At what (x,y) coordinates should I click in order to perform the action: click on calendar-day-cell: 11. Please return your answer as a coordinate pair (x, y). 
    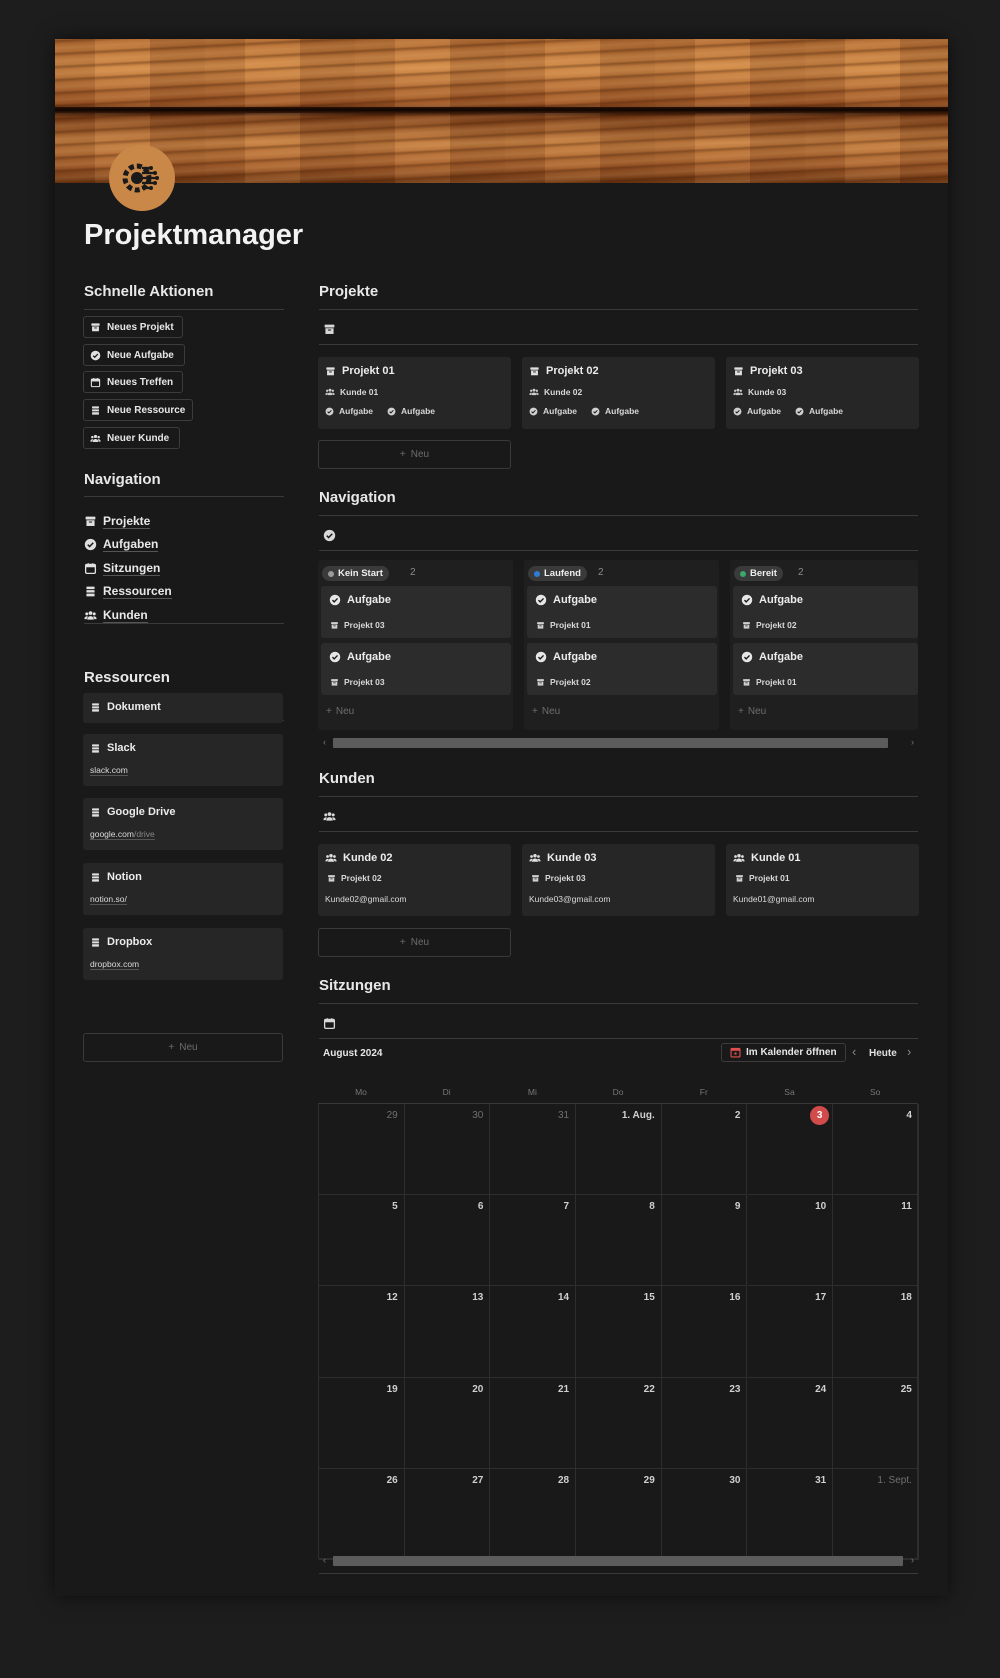
    Looking at the image, I should click on (876, 1241).